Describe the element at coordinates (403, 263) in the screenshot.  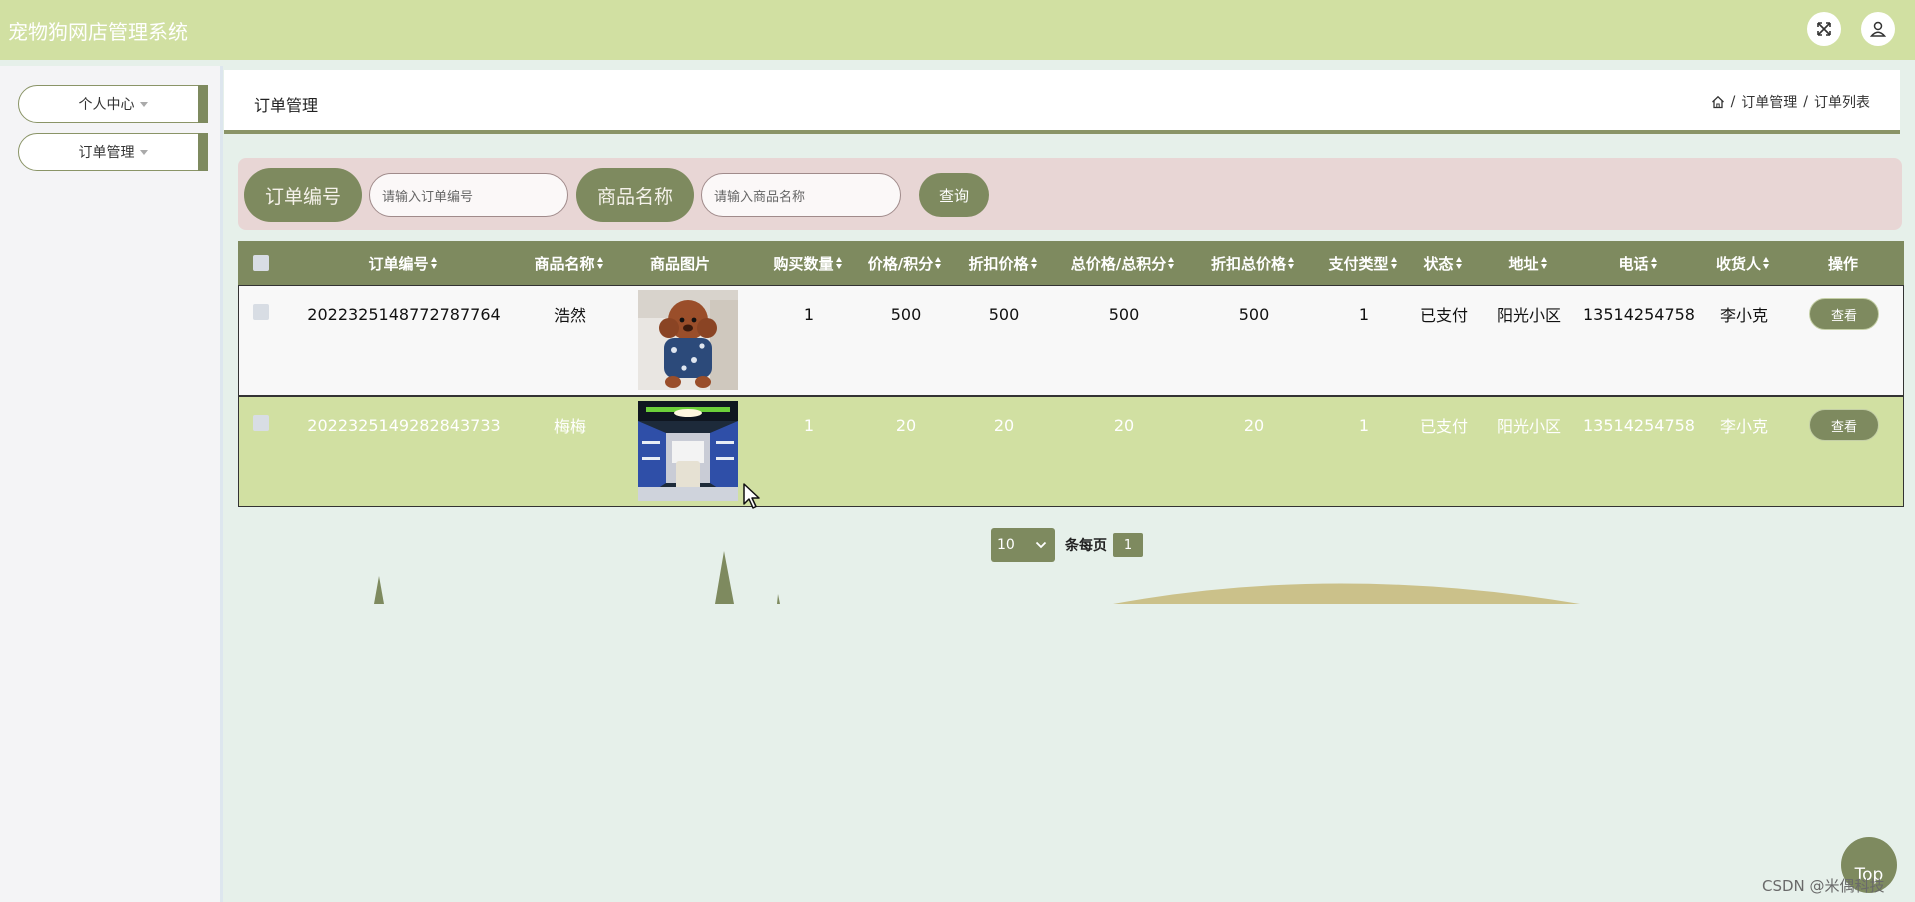
I see `column-header: 订单编号` at that location.